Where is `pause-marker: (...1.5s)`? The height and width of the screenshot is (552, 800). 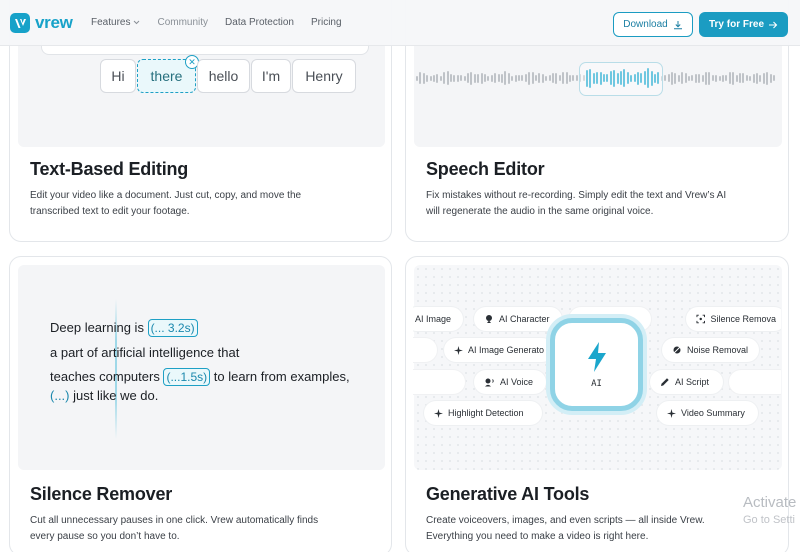 pause-marker: (...1.5s) is located at coordinates (187, 377).